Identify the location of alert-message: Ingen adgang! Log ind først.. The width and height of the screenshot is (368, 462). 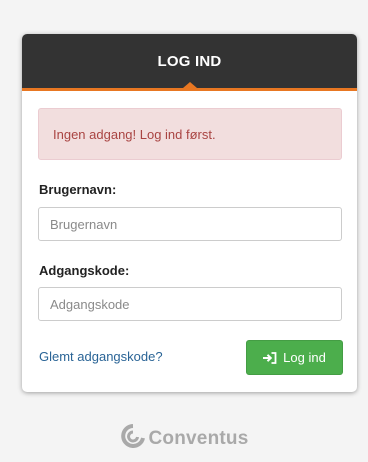
(134, 134).